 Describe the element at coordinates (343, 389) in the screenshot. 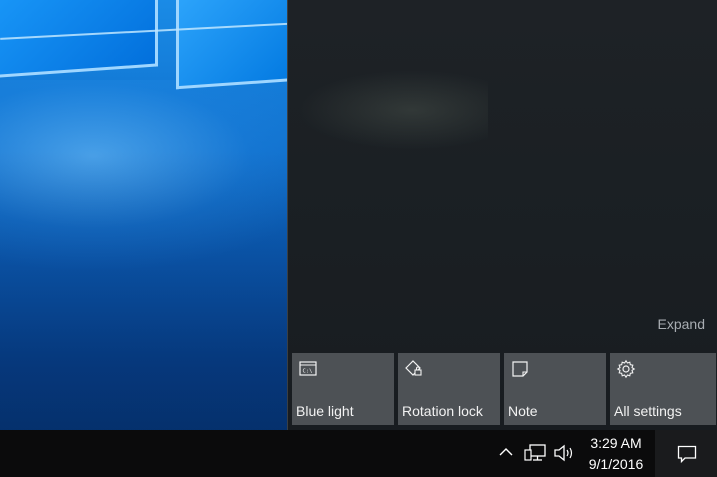

I see `quick-action-blue-light: C:\ Blue light` at that location.